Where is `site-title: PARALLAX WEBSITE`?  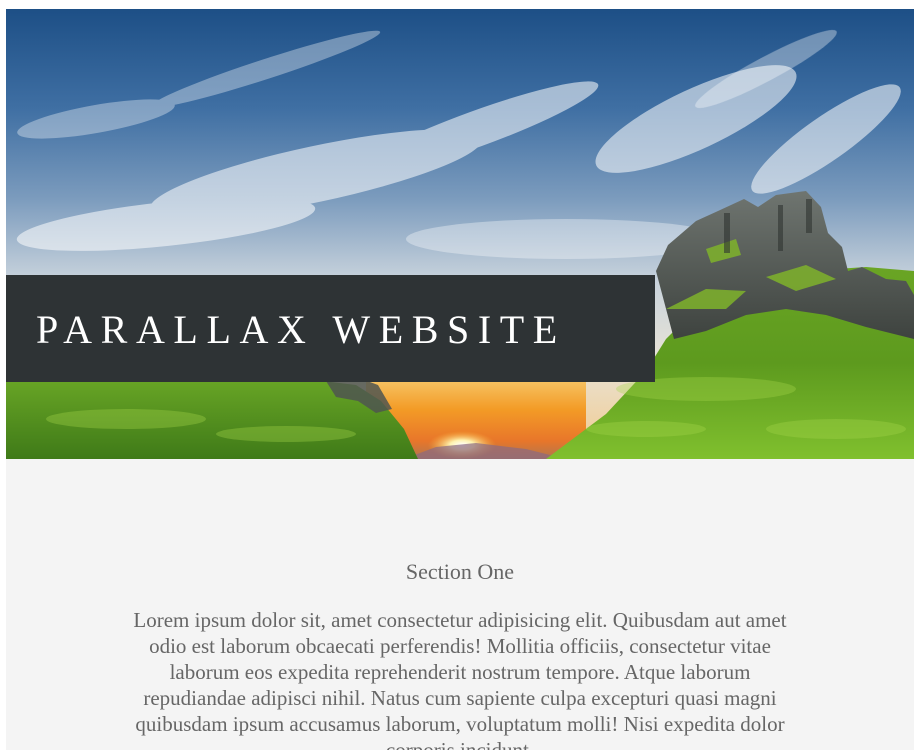
site-title: PARALLAX WEBSITE is located at coordinates (301, 329).